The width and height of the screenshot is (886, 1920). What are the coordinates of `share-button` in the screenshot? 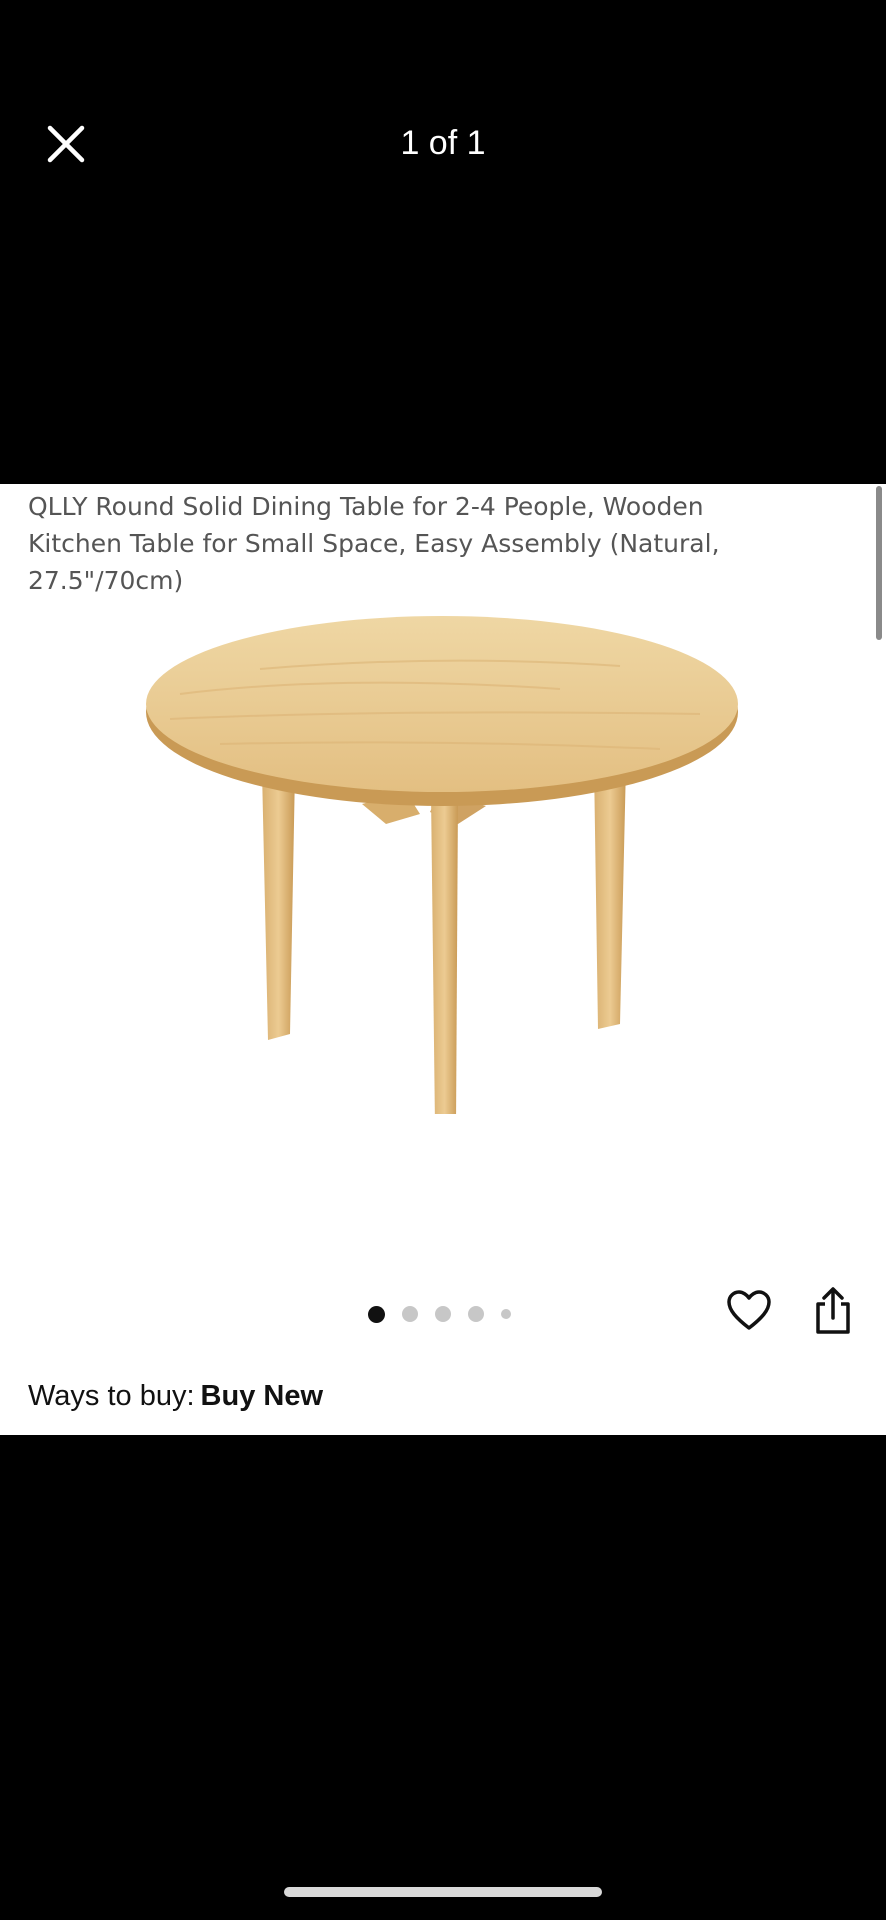 It's located at (833, 1311).